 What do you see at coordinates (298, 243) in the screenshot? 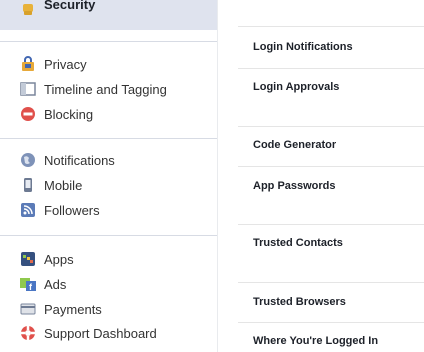
I see `setting-trusted-contacts: Trusted Contacts` at bounding box center [298, 243].